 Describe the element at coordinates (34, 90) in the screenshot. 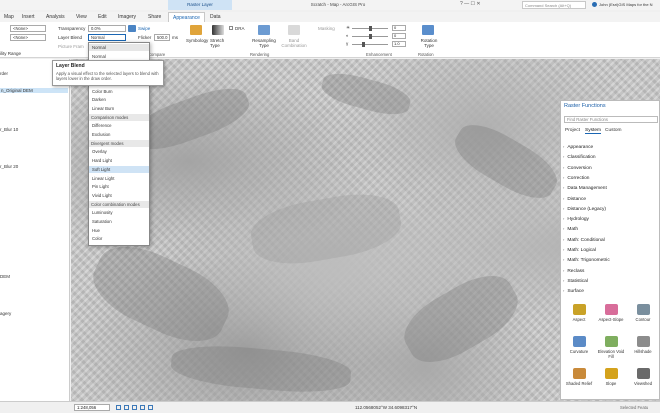

I see `layer-original-dem: n_Original DEM` at that location.